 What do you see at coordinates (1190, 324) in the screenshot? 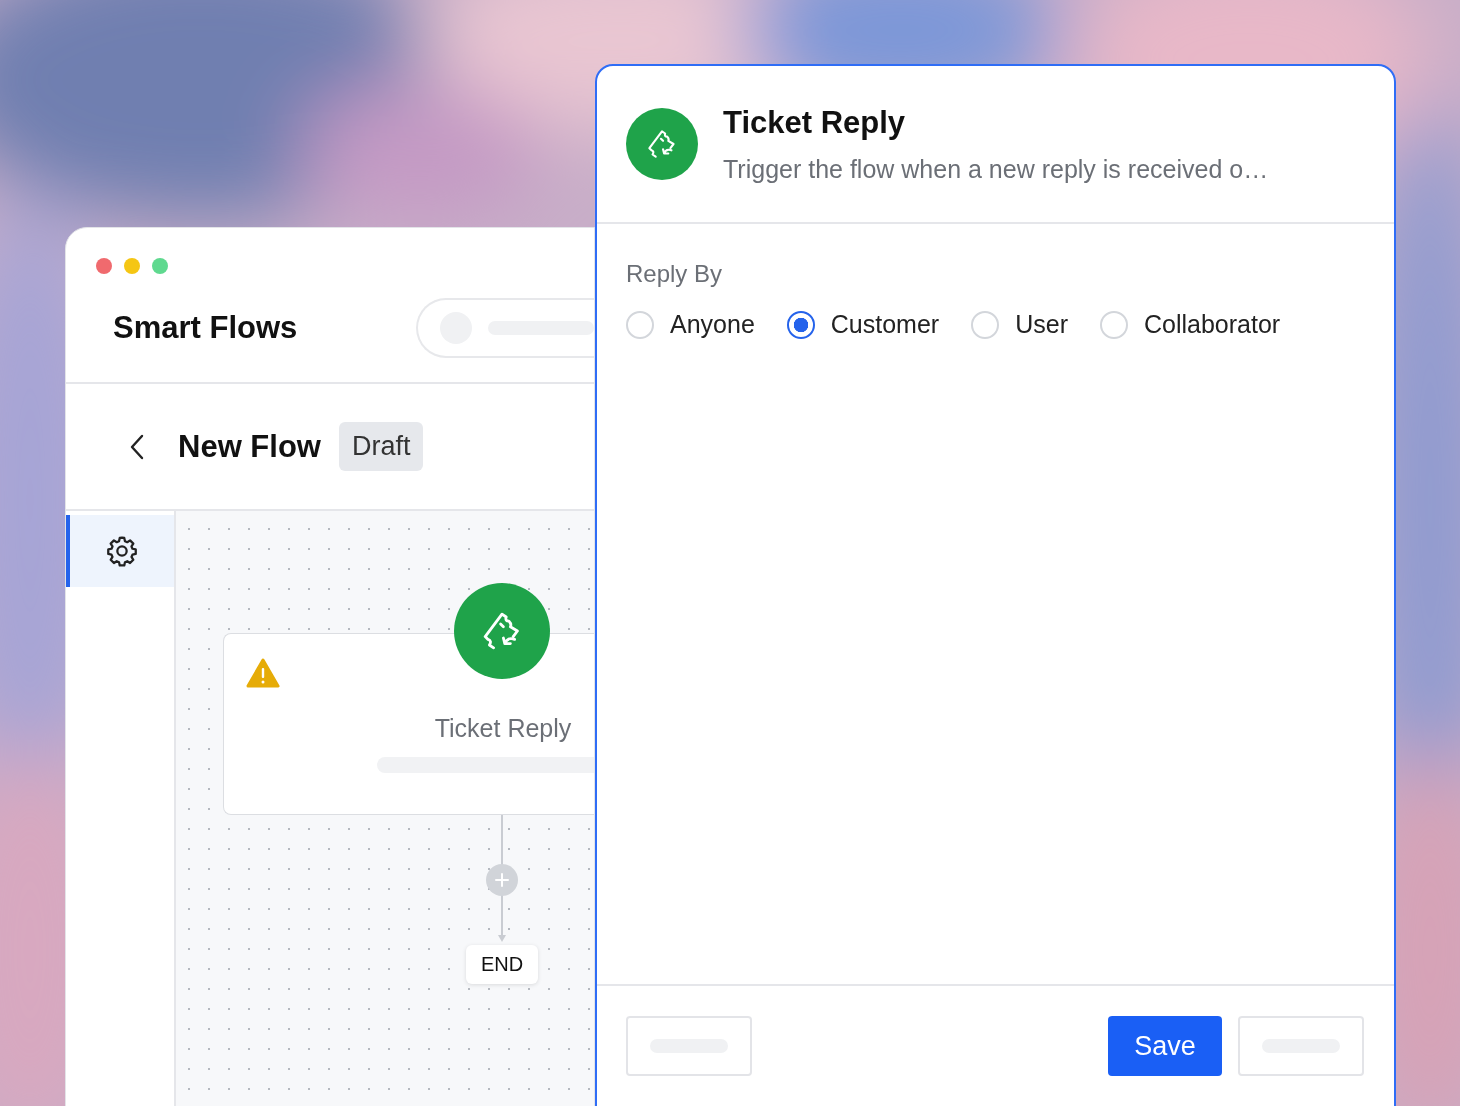
I see `radio-option: Collaborator` at bounding box center [1190, 324].